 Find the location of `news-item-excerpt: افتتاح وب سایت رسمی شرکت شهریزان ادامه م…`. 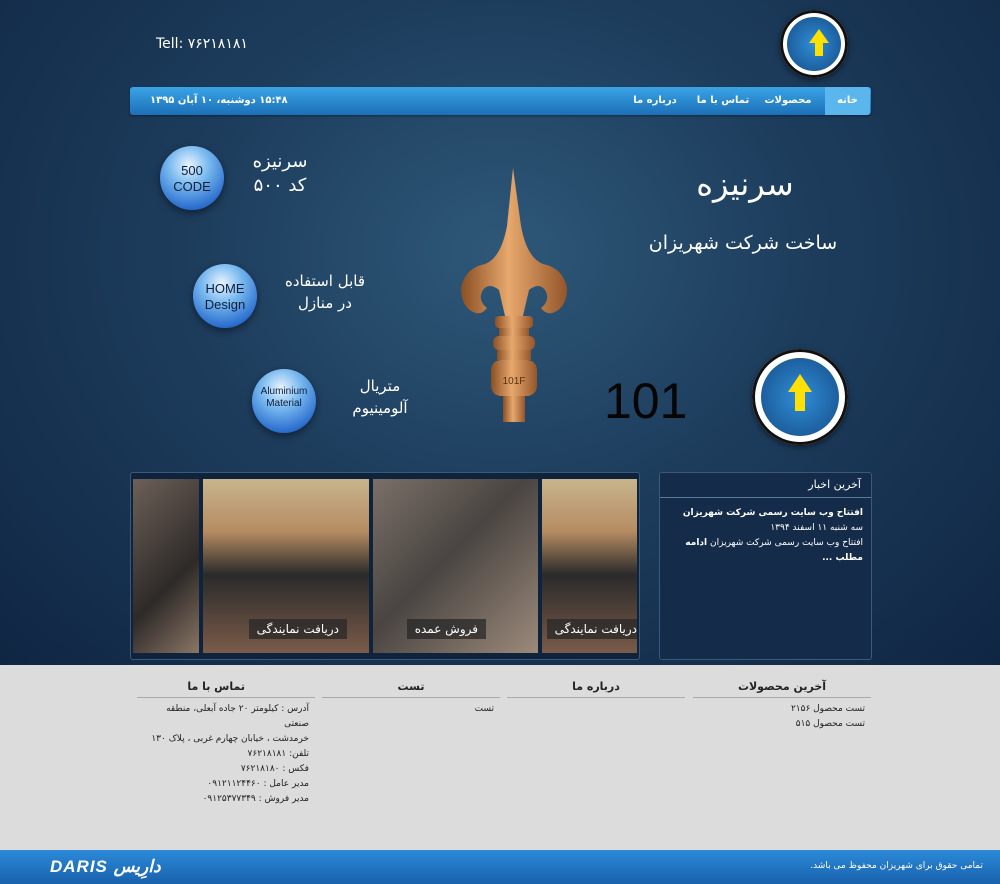

news-item-excerpt: افتتاح وب سایت رسمی شرکت شهریزان ادامه م… is located at coordinates (765, 551).